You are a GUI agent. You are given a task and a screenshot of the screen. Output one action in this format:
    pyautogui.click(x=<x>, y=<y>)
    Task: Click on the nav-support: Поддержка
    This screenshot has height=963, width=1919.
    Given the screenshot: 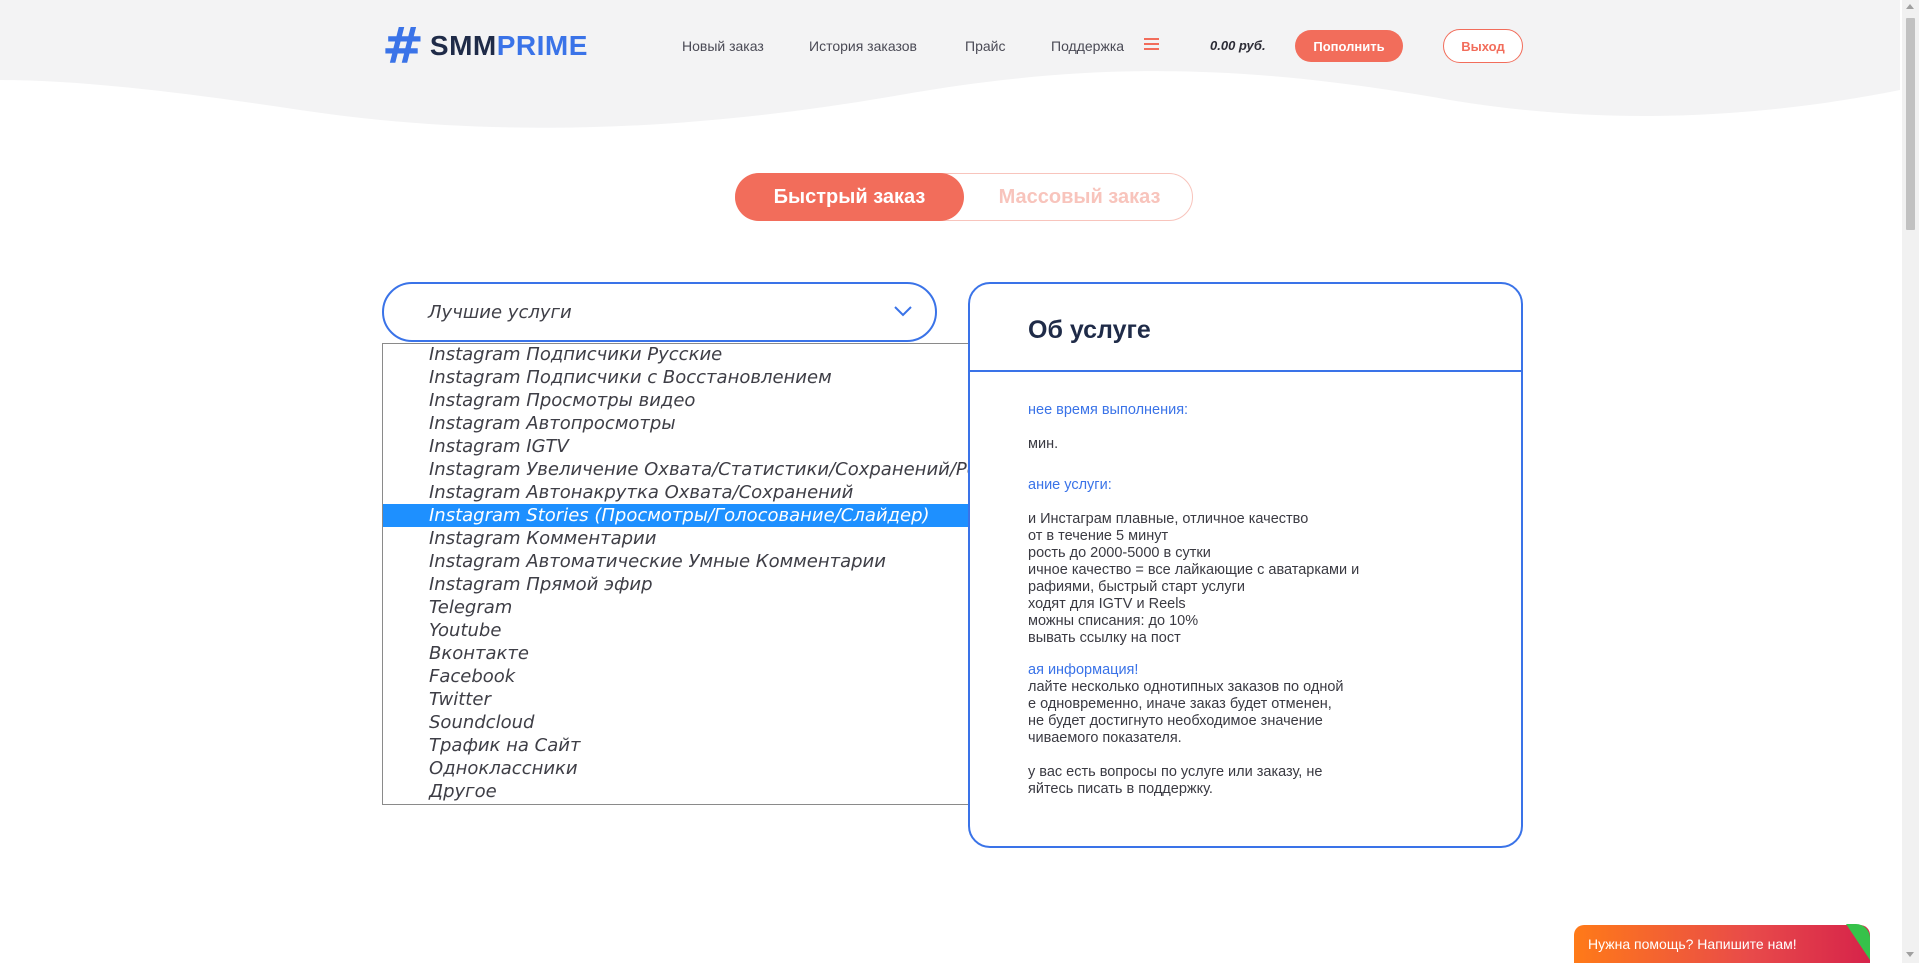 What is the action you would take?
    pyautogui.click(x=1087, y=46)
    